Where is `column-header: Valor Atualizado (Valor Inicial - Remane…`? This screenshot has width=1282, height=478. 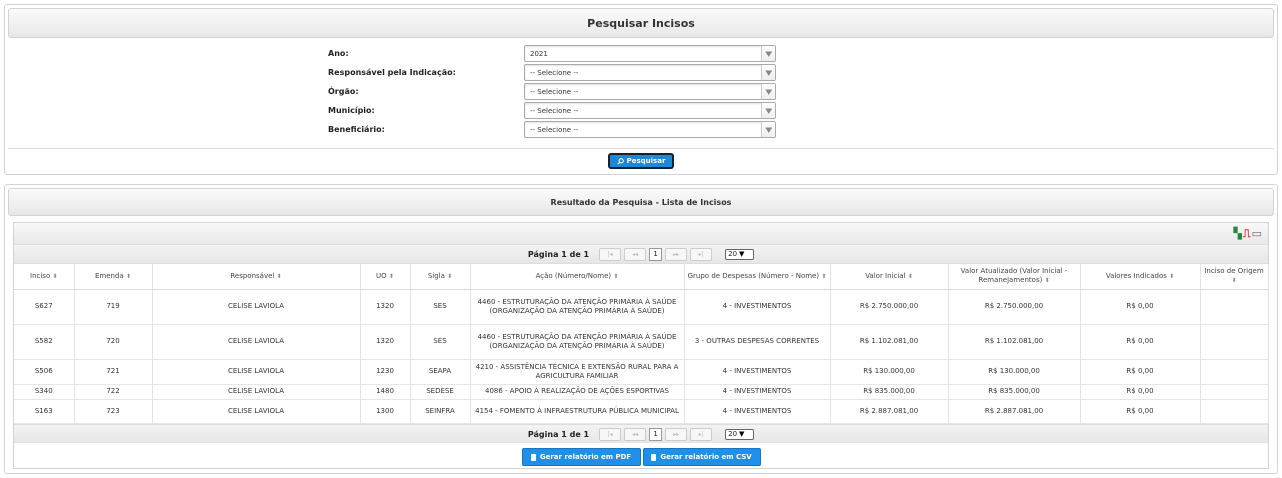 column-header: Valor Atualizado (Valor Inicial - Remane… is located at coordinates (1014, 277).